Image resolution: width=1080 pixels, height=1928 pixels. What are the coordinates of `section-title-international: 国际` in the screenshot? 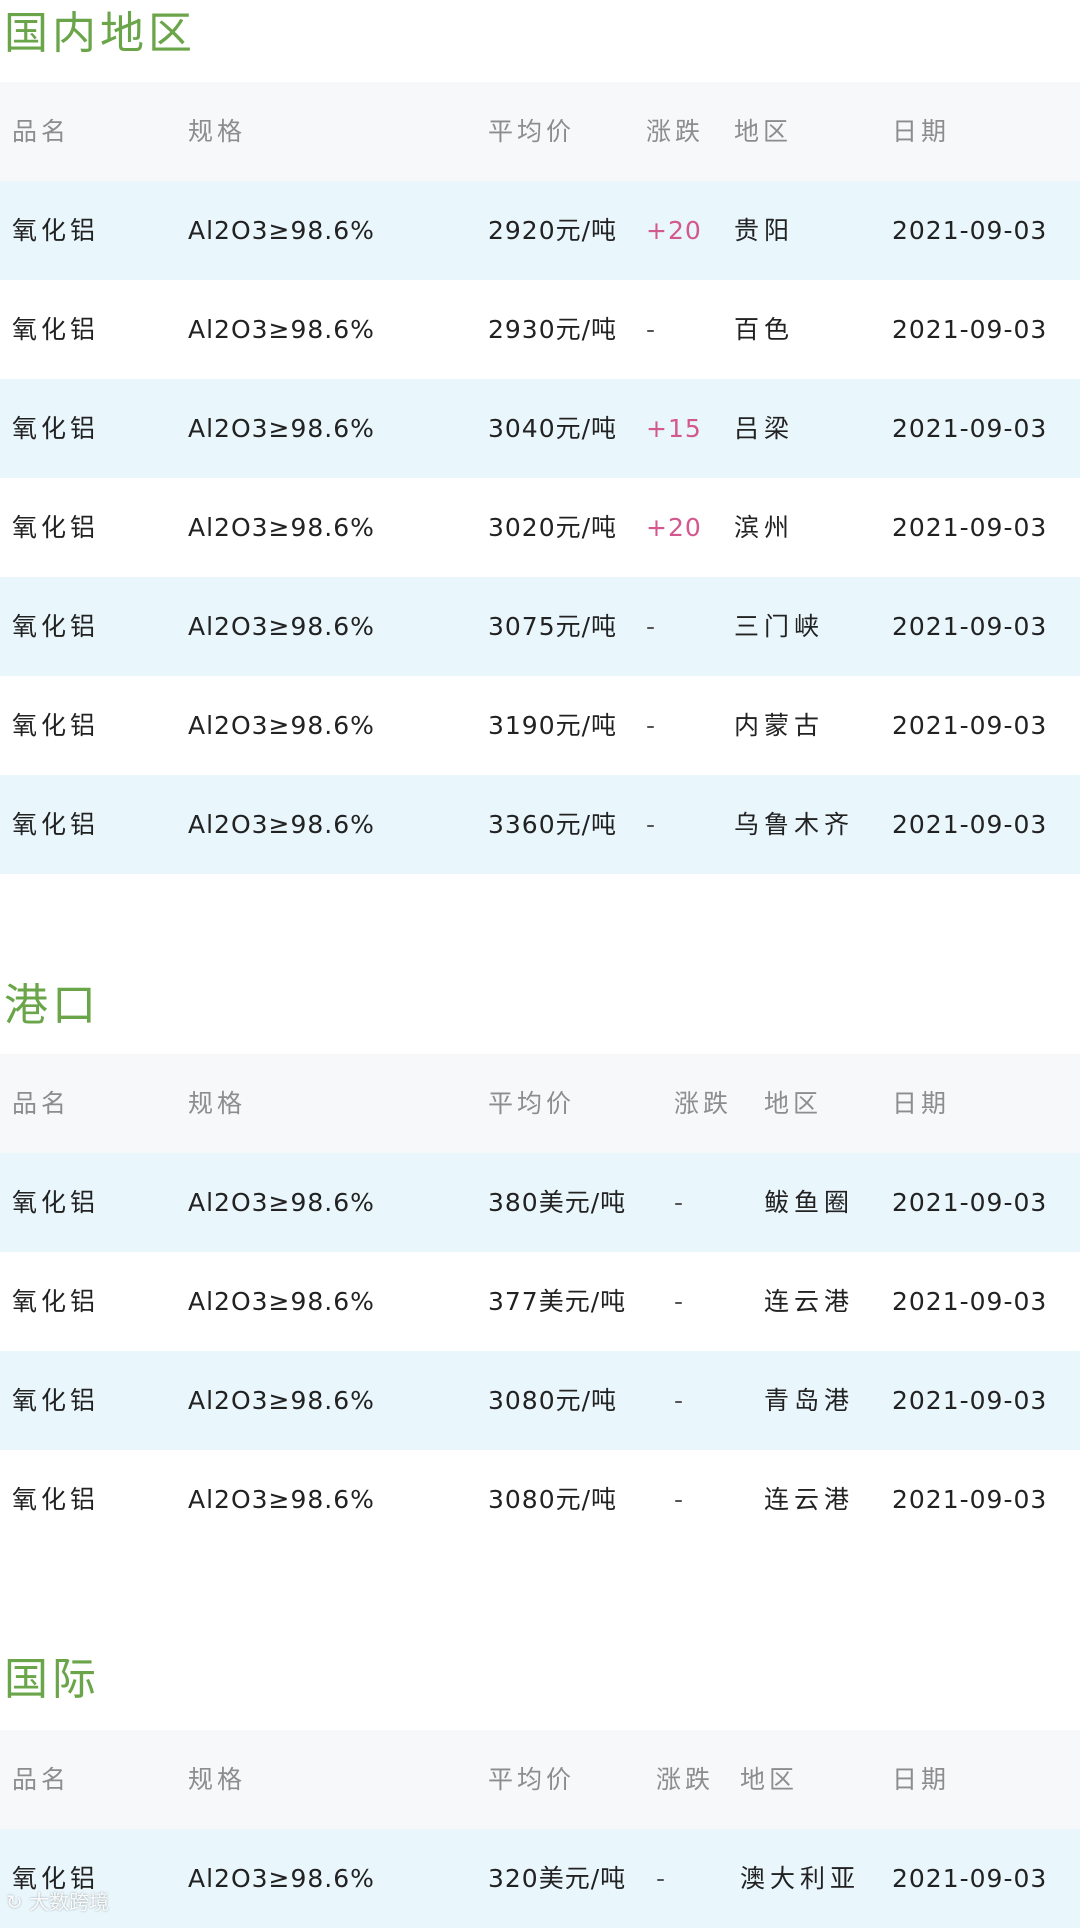 It's located at (52, 1679).